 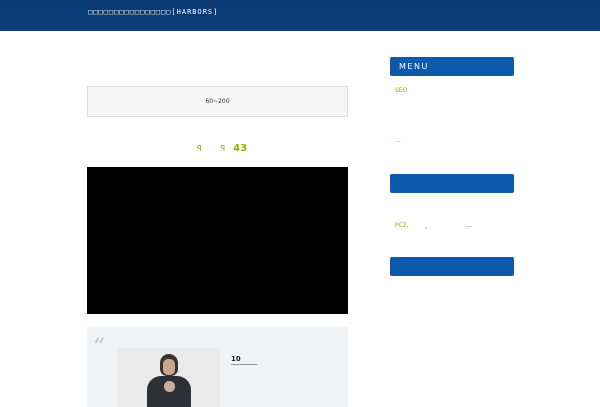 I want to click on site-title: □□□□□□□□□□□□□□□□[HARBORS], so click(x=153, y=12).